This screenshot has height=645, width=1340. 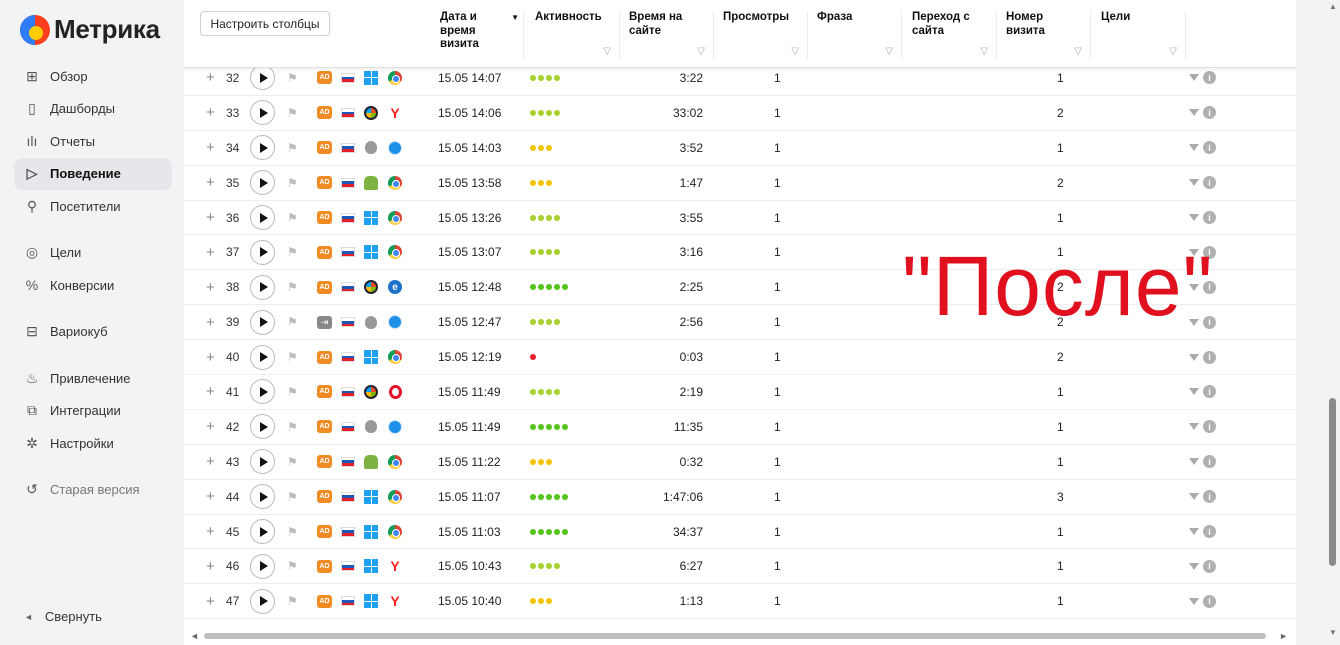 What do you see at coordinates (1283, 636) in the screenshot?
I see `scroll-right-icon: ►` at bounding box center [1283, 636].